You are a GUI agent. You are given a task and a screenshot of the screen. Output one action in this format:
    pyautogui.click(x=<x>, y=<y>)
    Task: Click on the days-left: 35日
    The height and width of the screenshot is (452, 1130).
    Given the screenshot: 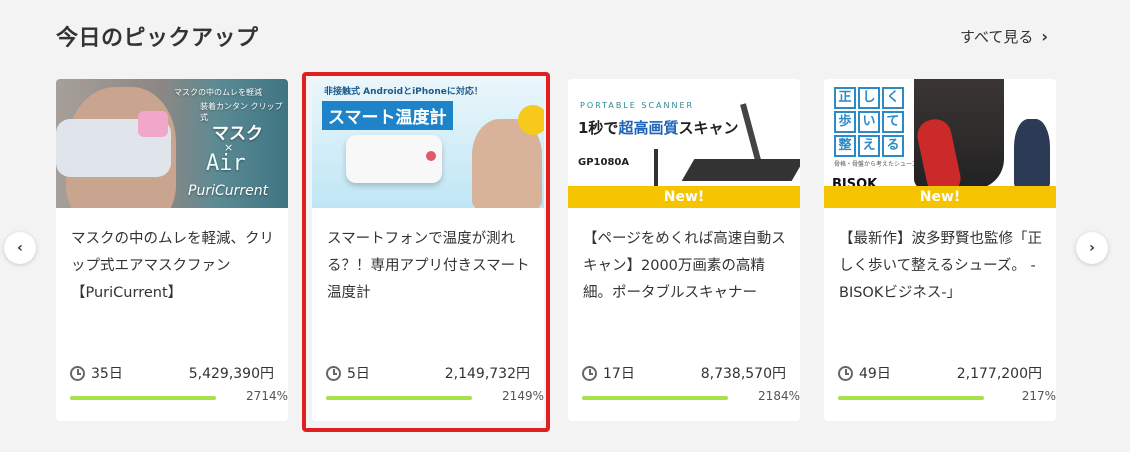 What is the action you would take?
    pyautogui.click(x=107, y=374)
    